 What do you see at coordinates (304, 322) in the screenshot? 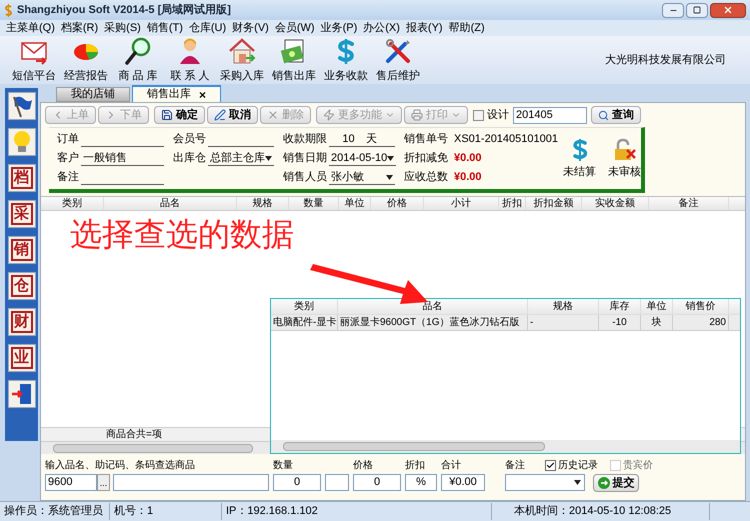
I see `table-cell: 电脑配件-显卡` at bounding box center [304, 322].